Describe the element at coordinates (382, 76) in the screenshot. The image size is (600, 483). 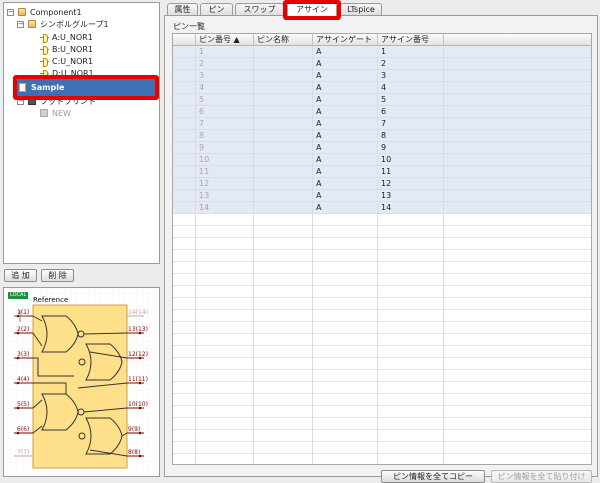
I see `table-row: 3A3` at that location.